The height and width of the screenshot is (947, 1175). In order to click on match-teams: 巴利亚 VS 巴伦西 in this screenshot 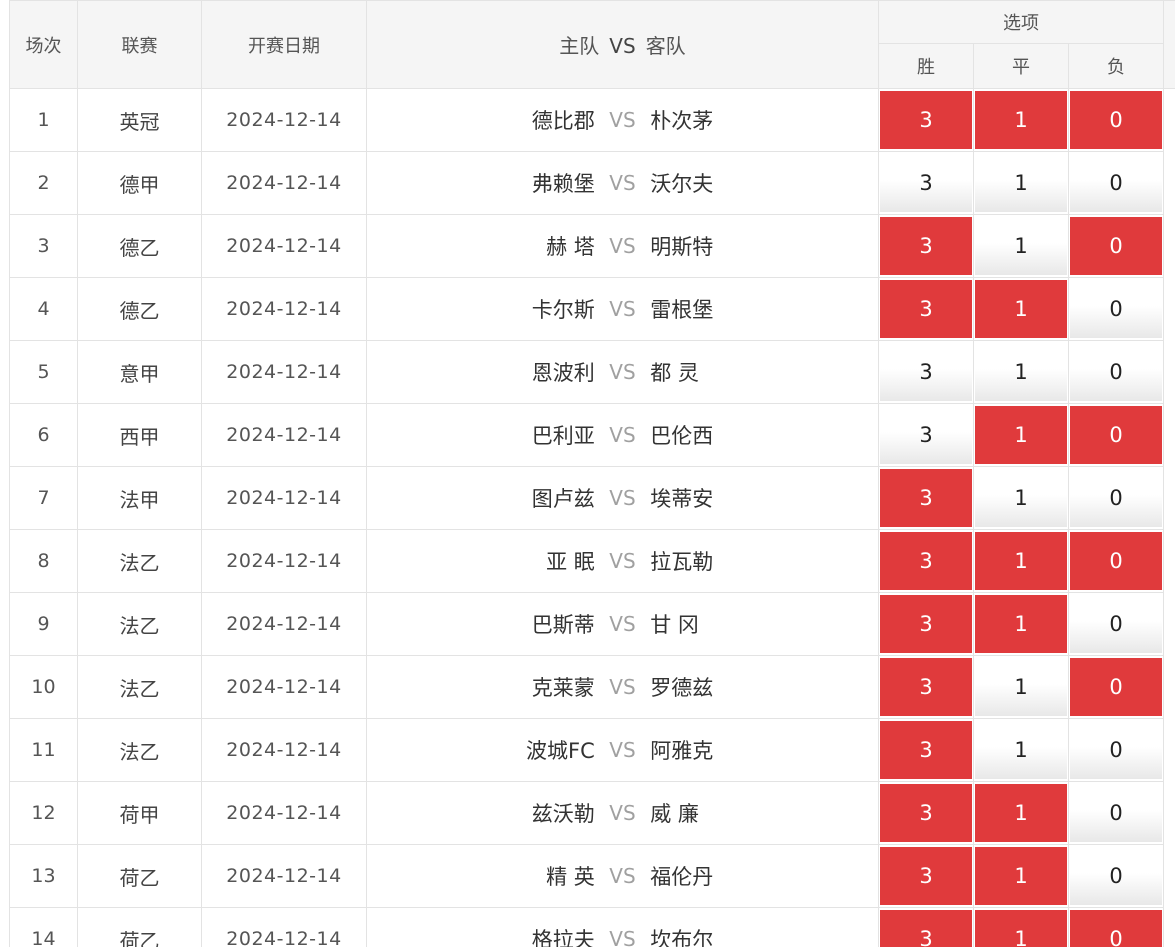, I will do `click(622, 435)`.